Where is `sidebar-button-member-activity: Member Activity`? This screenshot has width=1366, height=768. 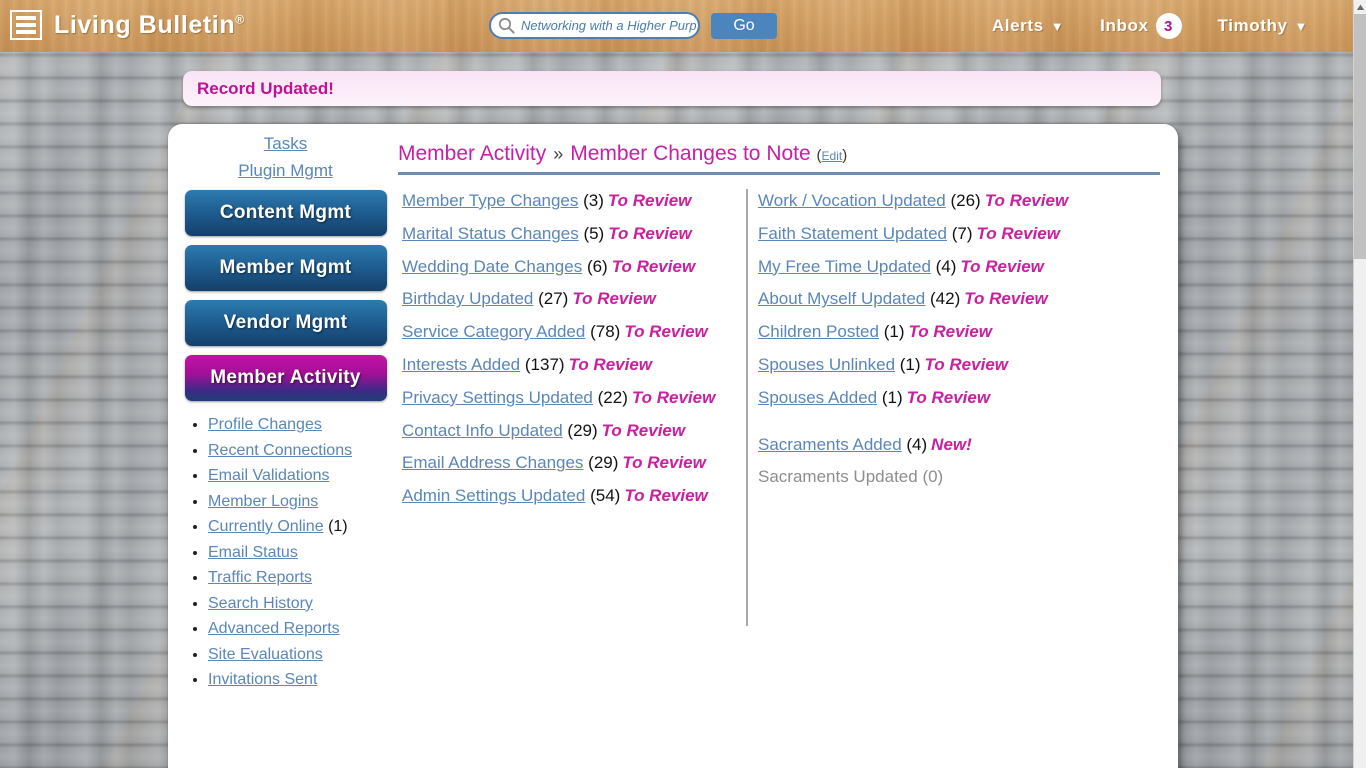 sidebar-button-member-activity: Member Activity is located at coordinates (285, 378).